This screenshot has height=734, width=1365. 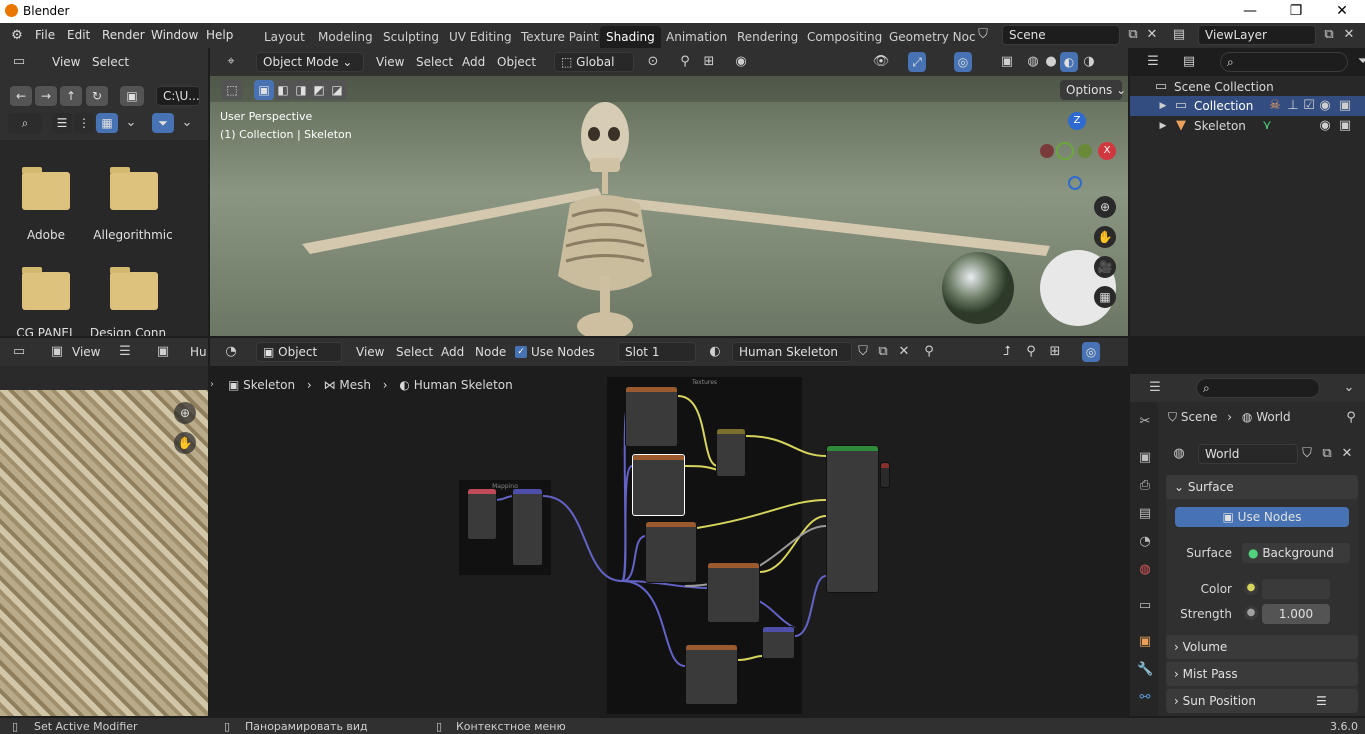 What do you see at coordinates (1349, 388) in the screenshot?
I see `chevron-down-icon: ⌄` at bounding box center [1349, 388].